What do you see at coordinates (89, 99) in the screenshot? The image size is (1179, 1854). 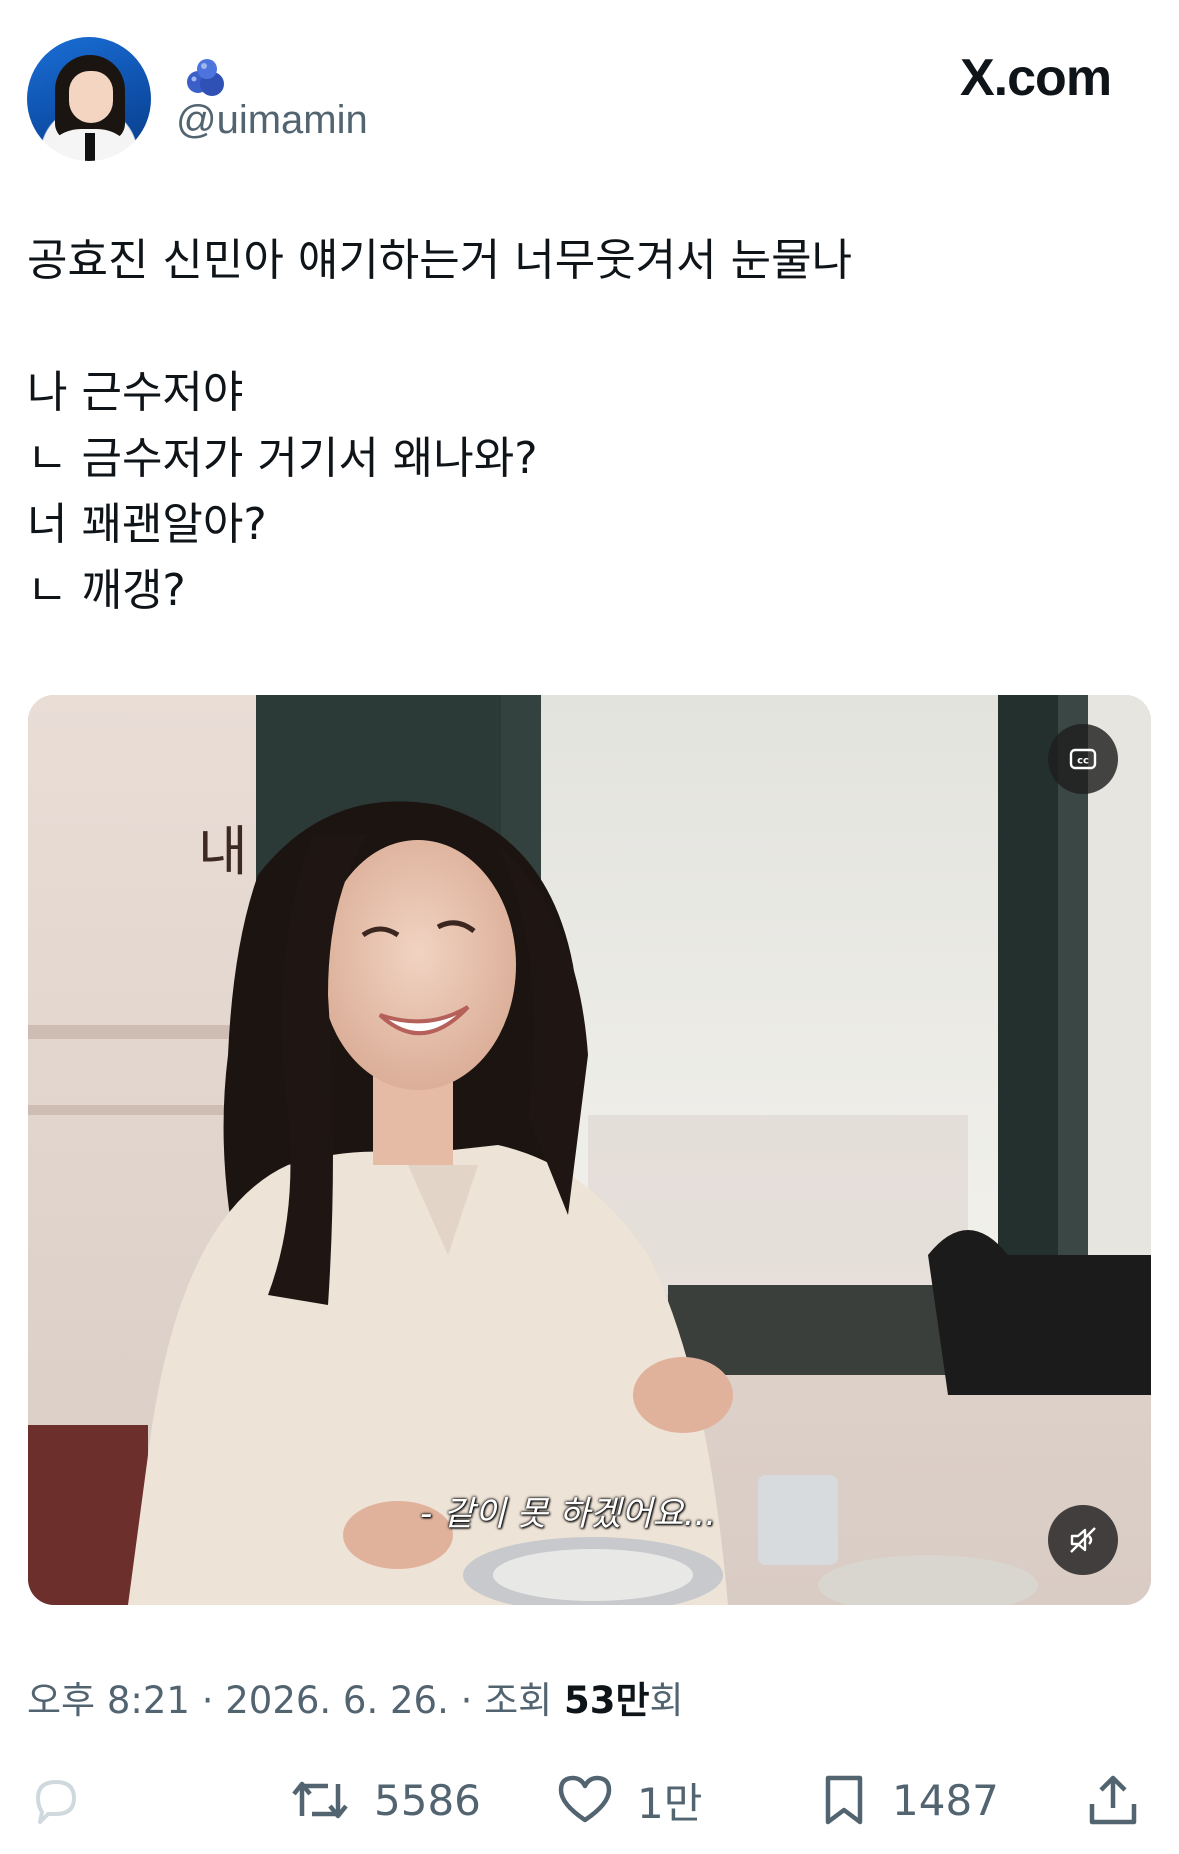 I see `avatar` at bounding box center [89, 99].